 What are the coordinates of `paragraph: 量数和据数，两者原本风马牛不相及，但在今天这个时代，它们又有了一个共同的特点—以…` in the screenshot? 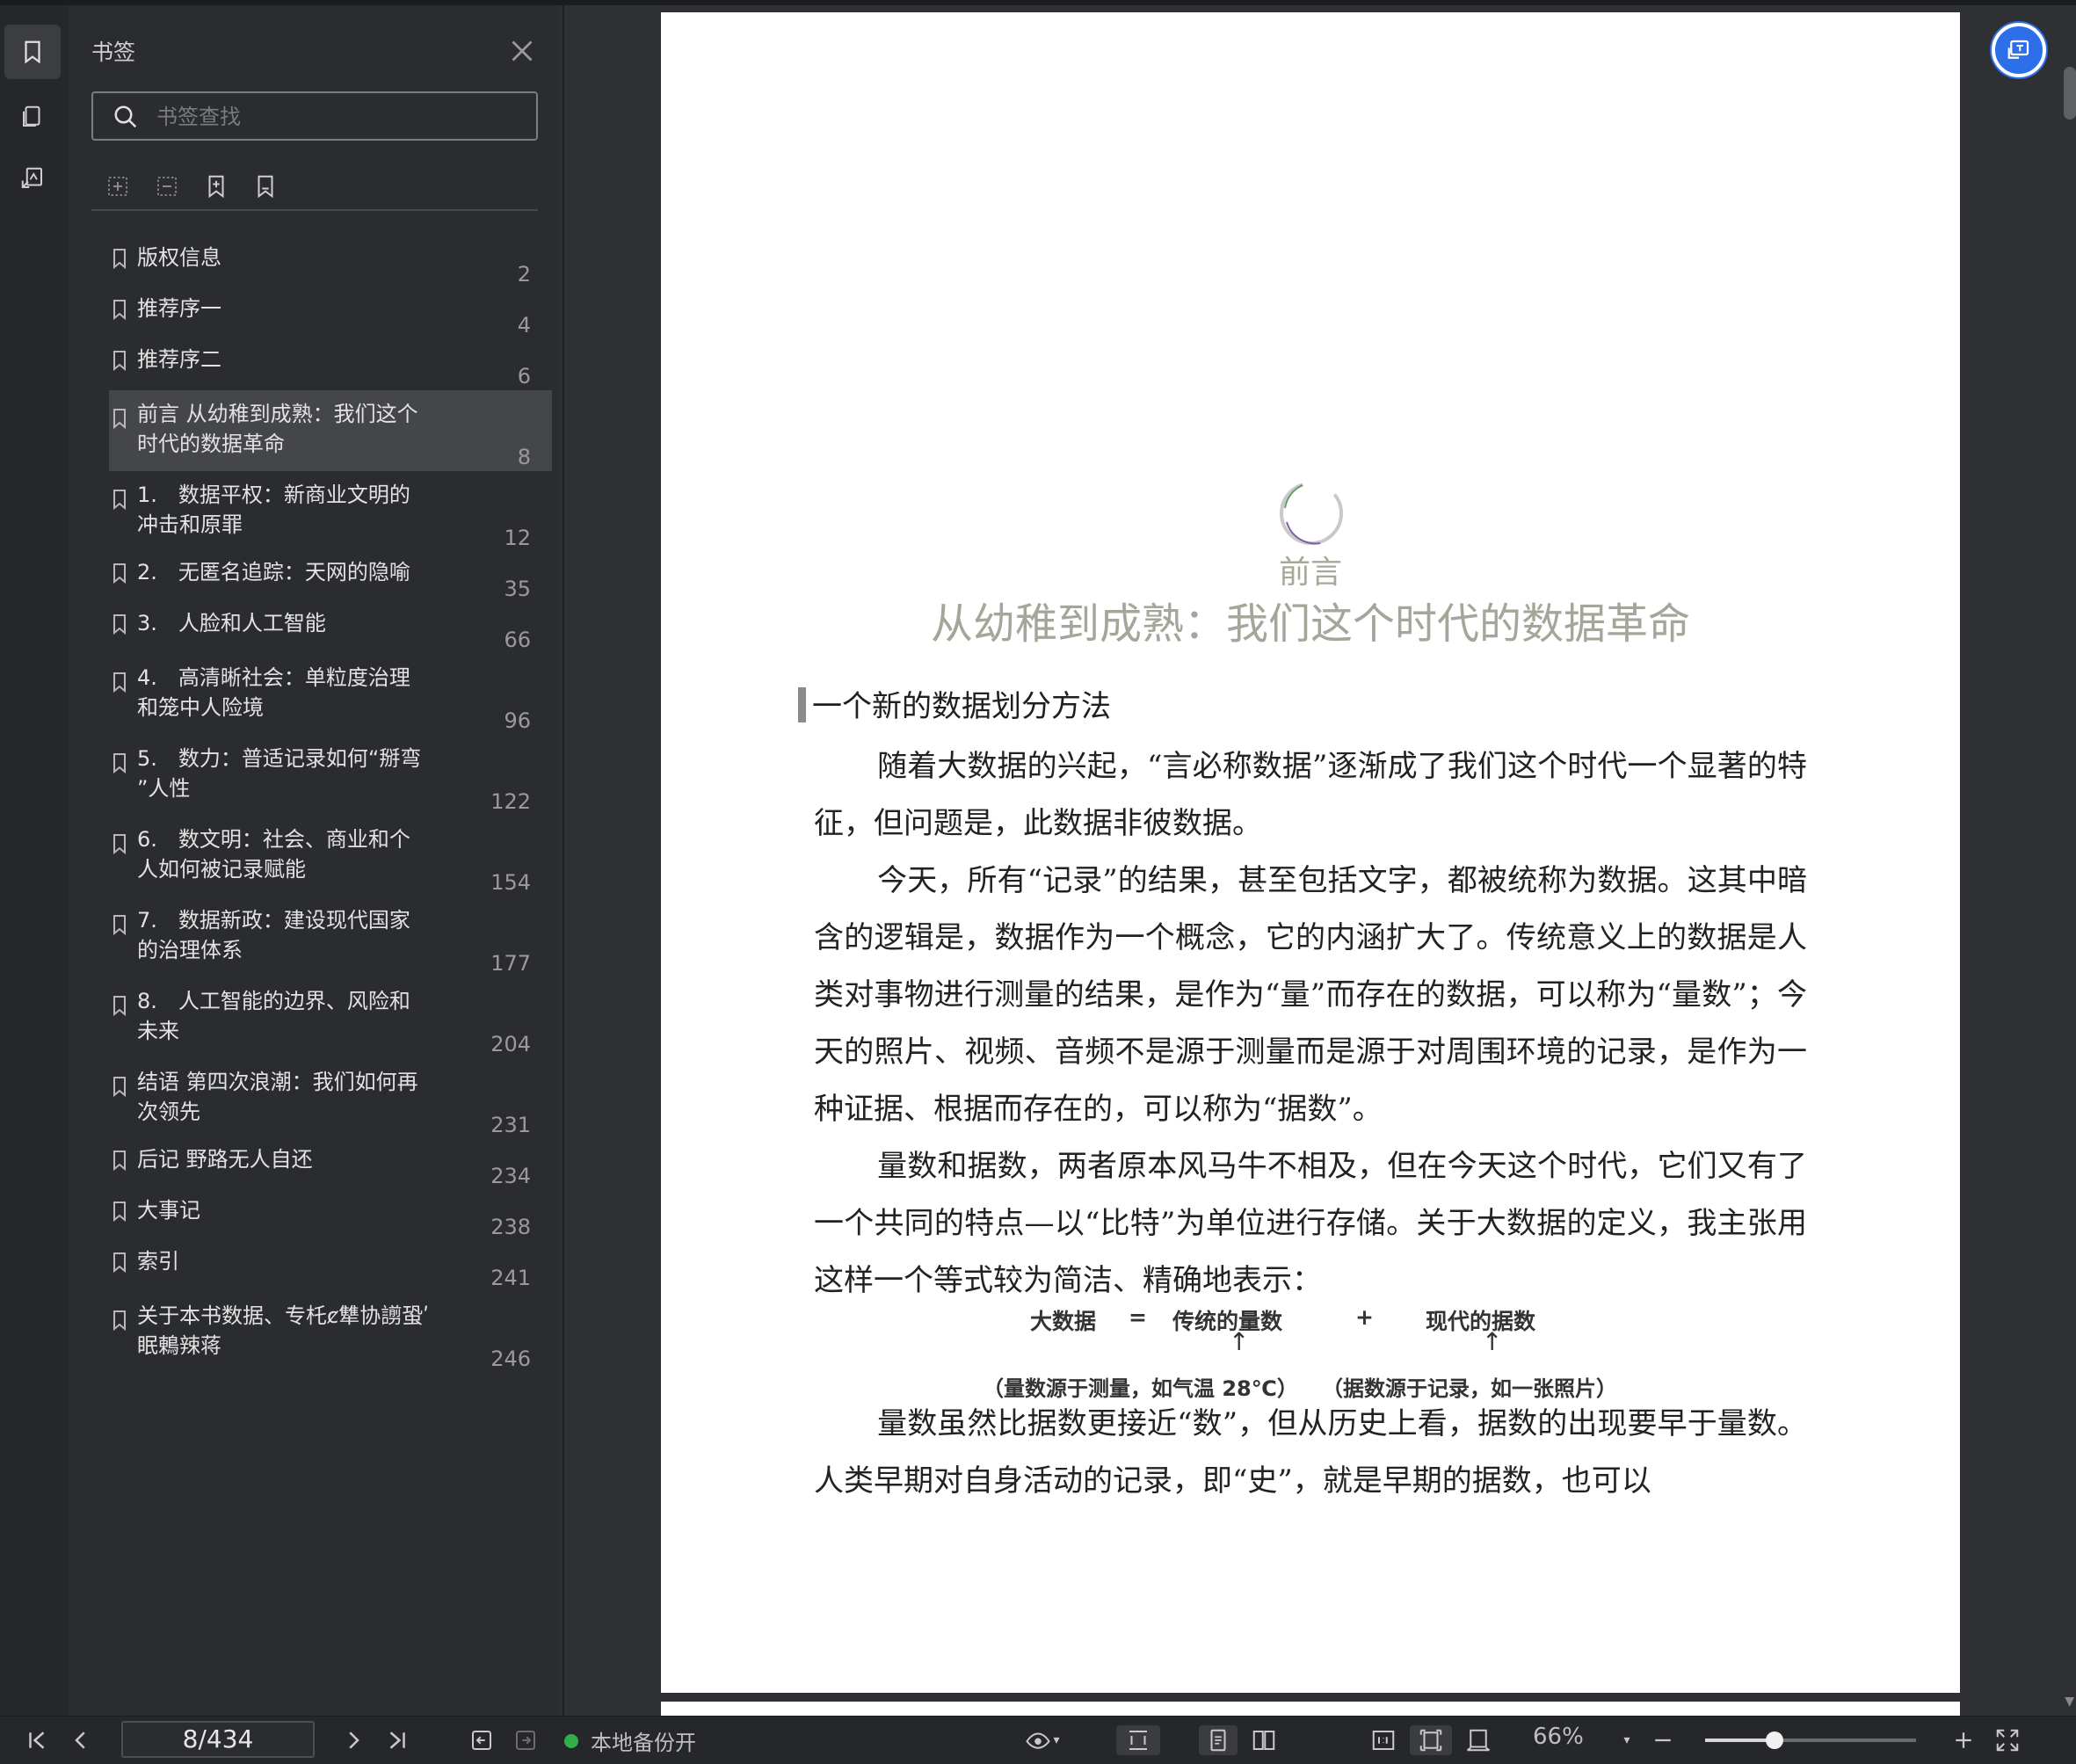 It's located at (1310, 1224).